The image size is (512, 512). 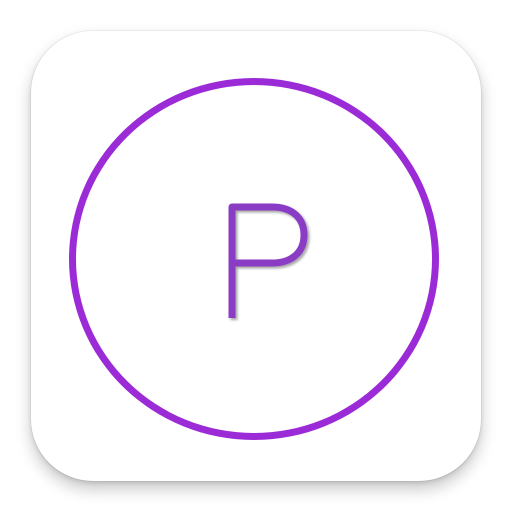 I want to click on letter-p-stroke, so click(x=268, y=260).